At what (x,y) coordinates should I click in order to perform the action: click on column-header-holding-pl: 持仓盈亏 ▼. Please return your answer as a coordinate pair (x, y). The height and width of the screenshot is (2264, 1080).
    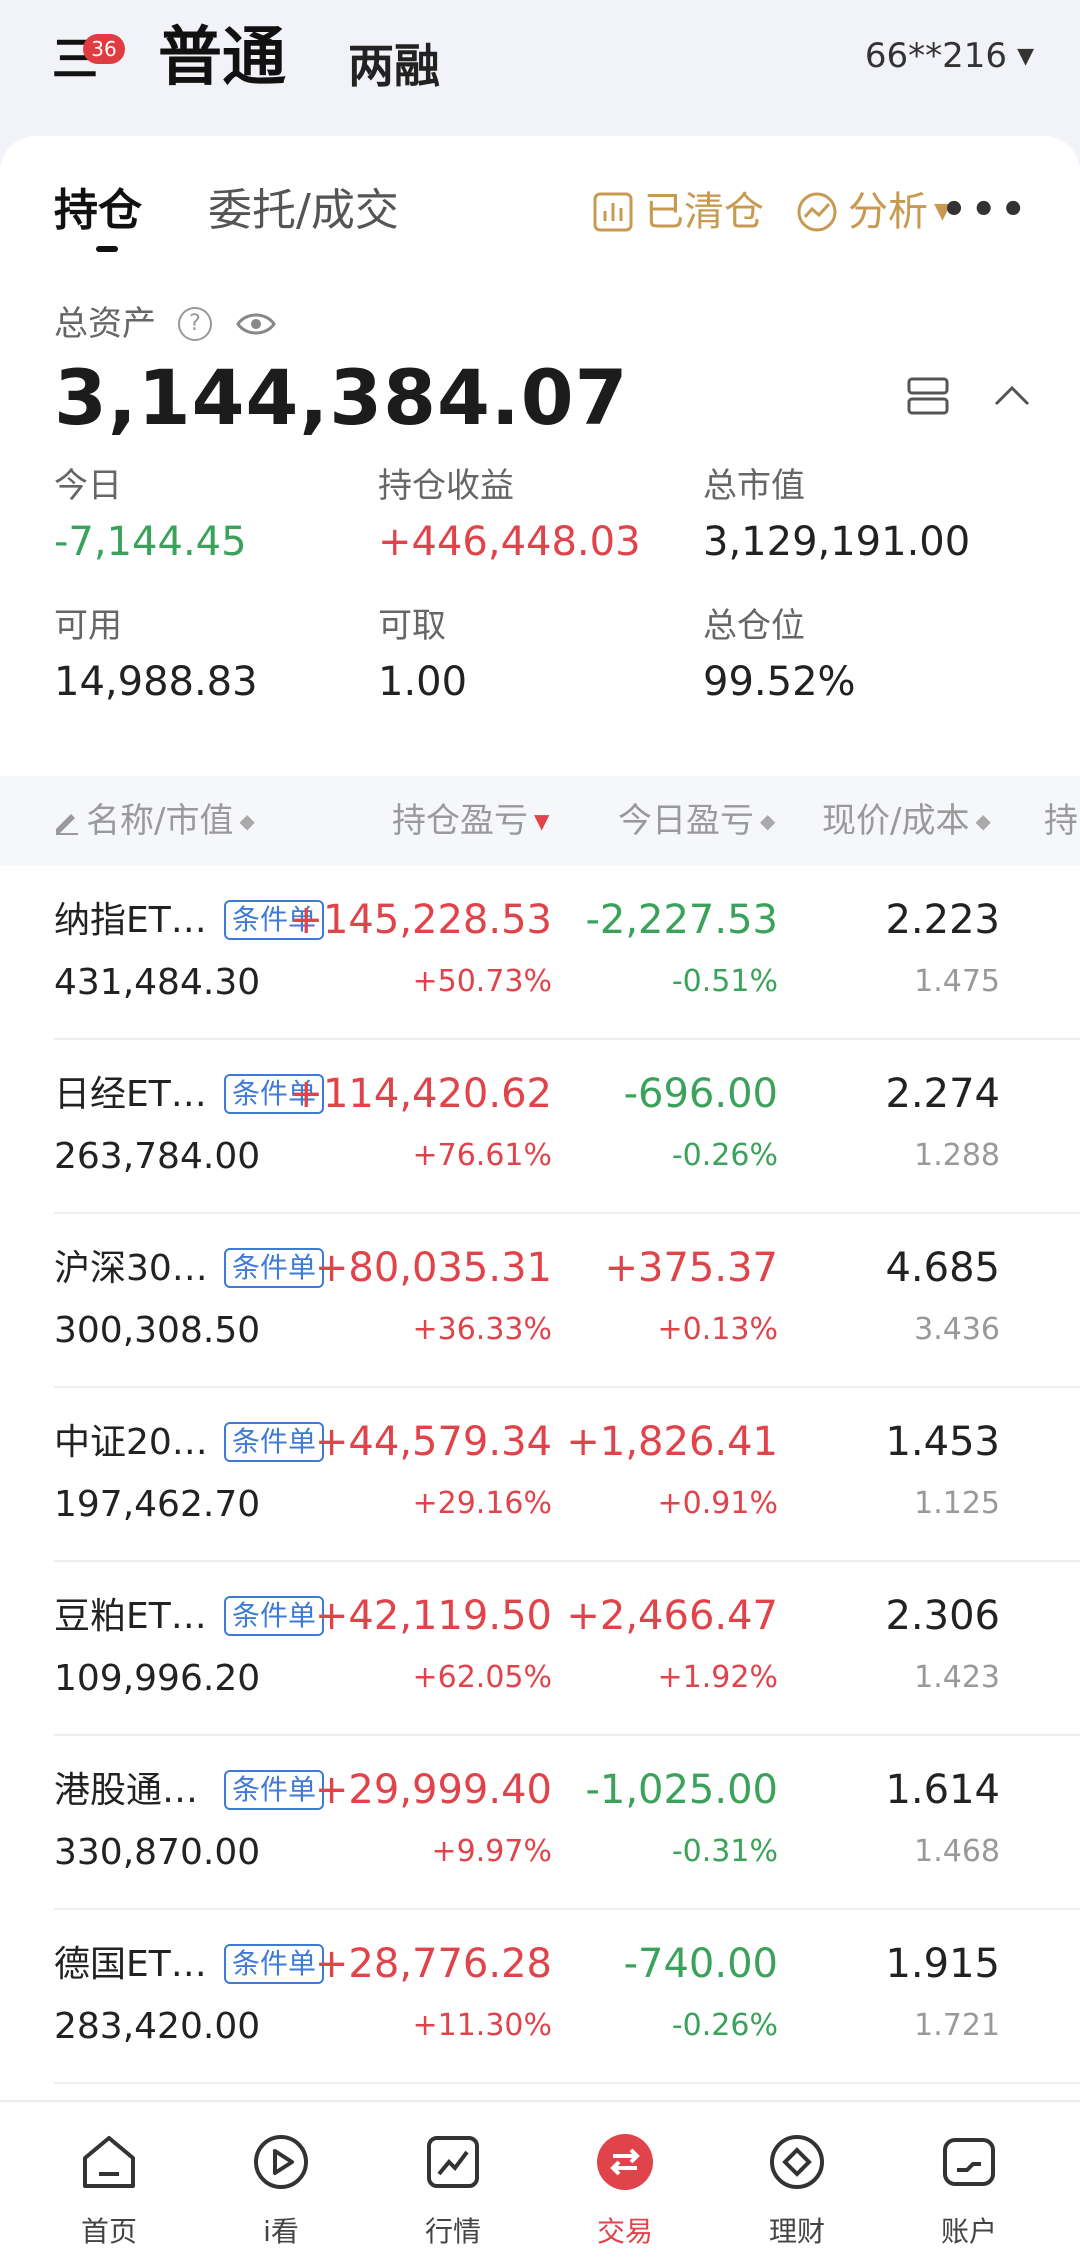
    Looking at the image, I should click on (470, 821).